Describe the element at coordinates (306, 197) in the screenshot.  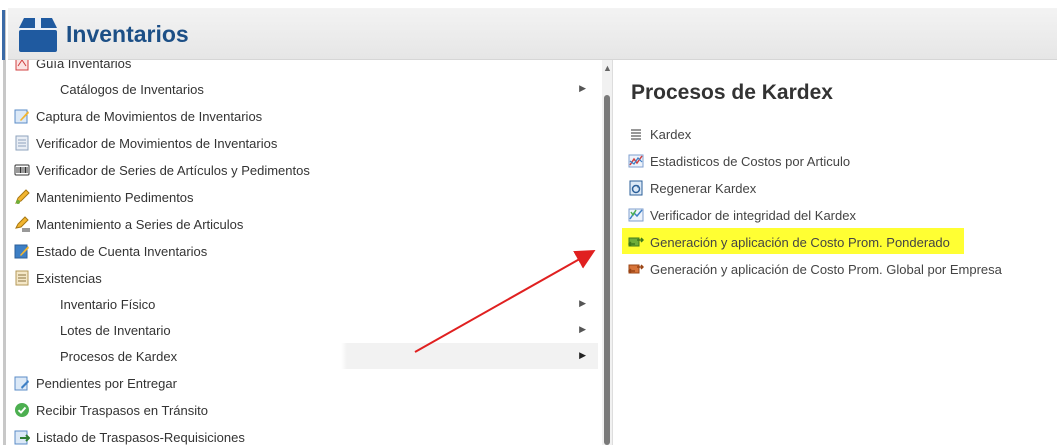
I see `menu-item-mantenimiento-pedimentos: Mantenimiento Pedimentos` at that location.